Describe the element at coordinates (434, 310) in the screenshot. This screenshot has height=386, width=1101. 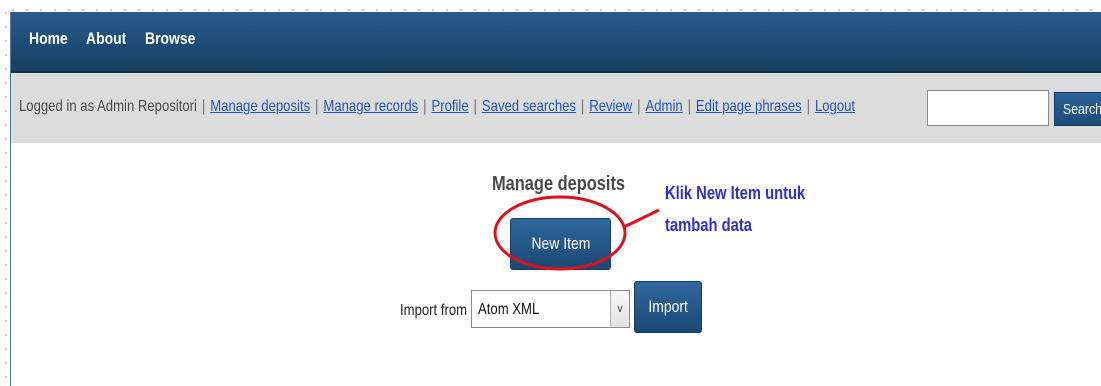
I see `import-label: Import from` at that location.